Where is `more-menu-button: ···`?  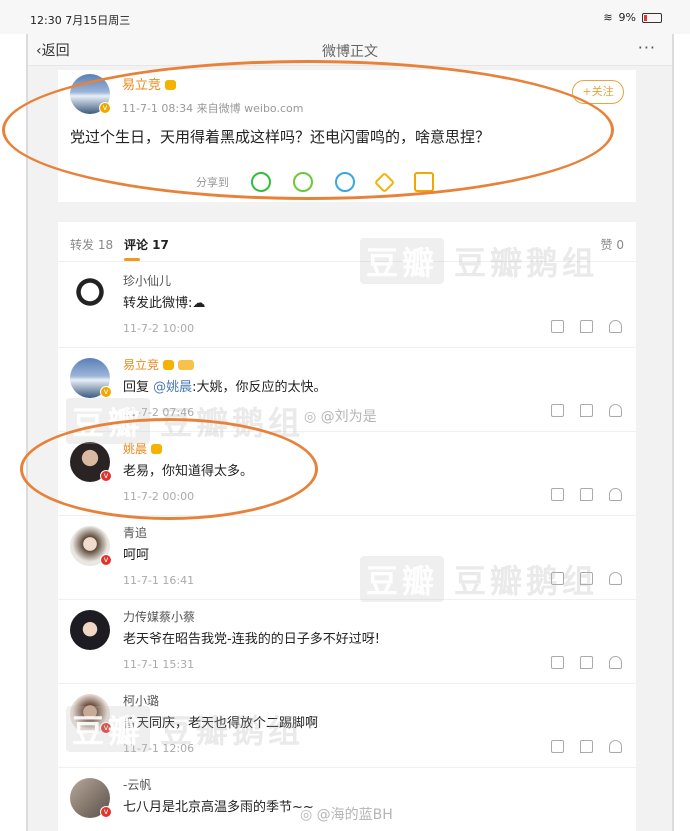 more-menu-button: ··· is located at coordinates (647, 47).